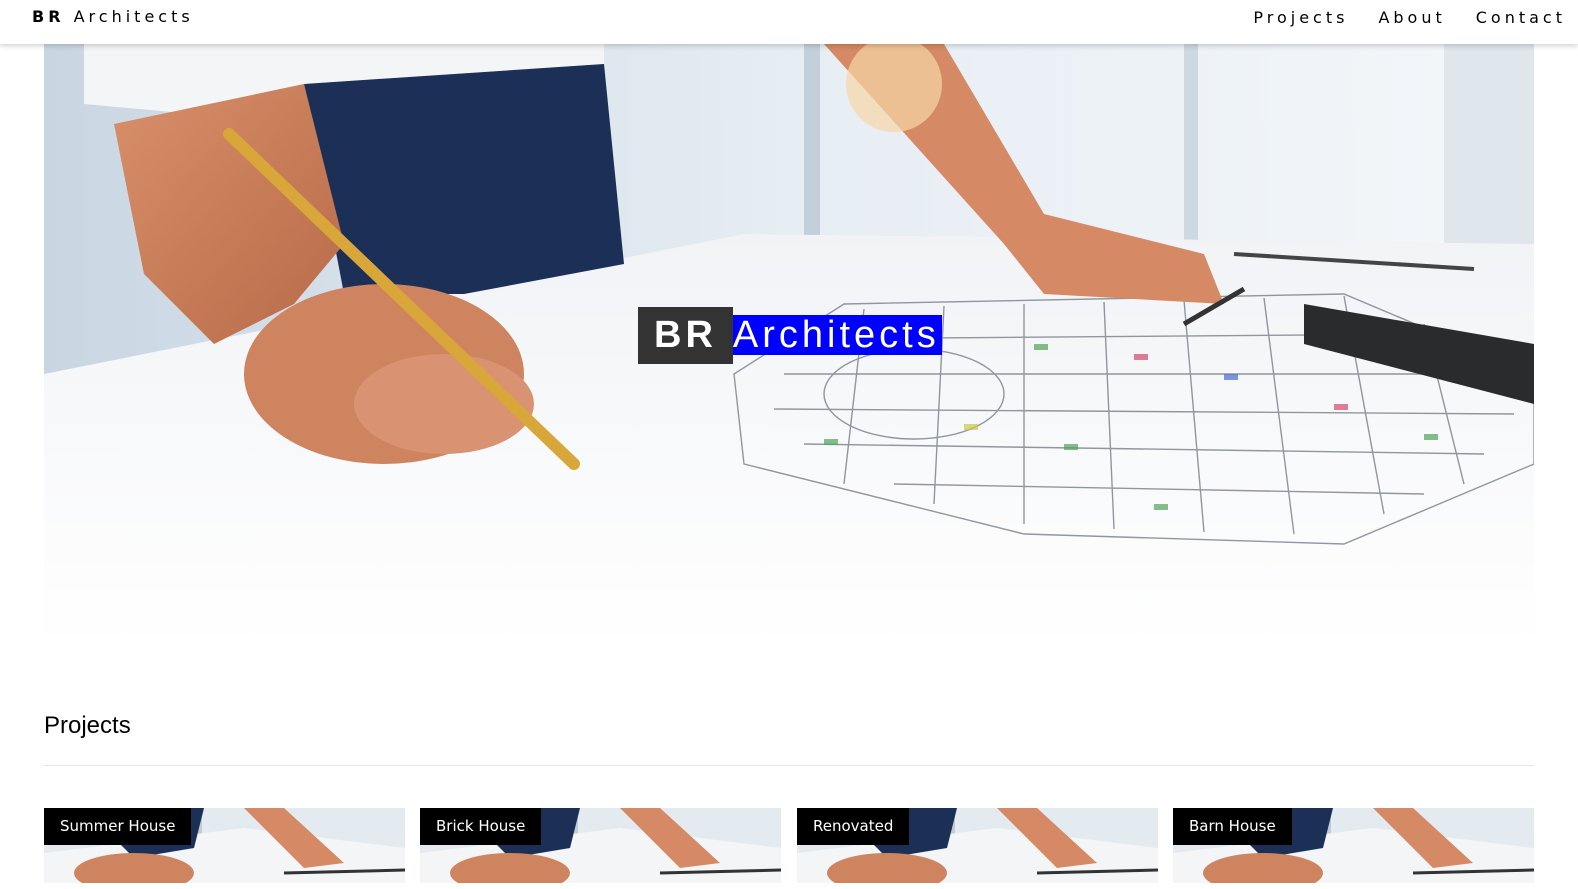 The image size is (1578, 889). What do you see at coordinates (600, 845) in the screenshot?
I see `project-card-brick-house: Brick House` at bounding box center [600, 845].